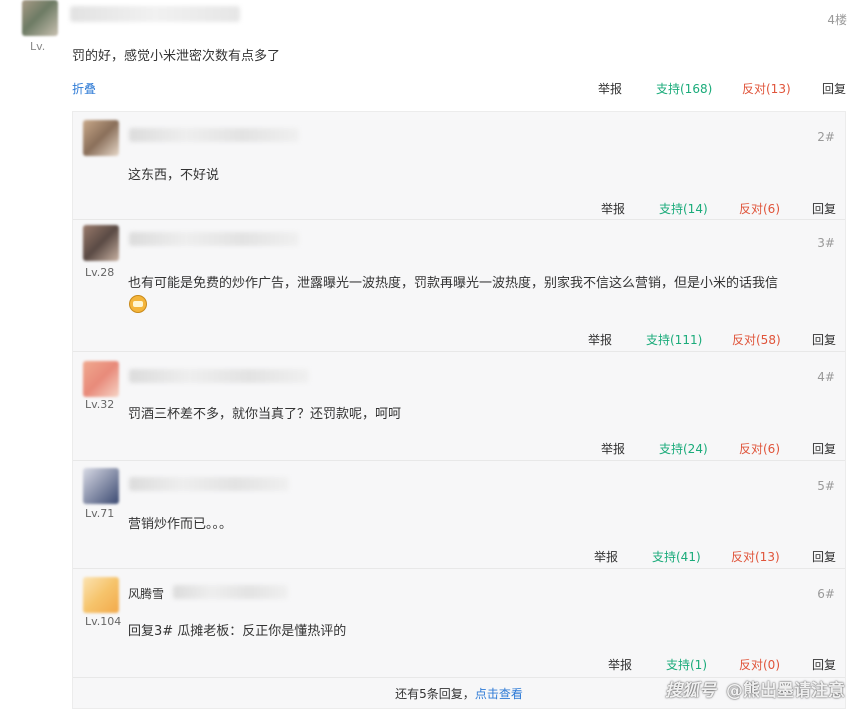 The width and height of the screenshot is (859, 709). What do you see at coordinates (459, 208) in the screenshot?
I see `reply-actions: 举报 支持(14) 反对(6) 回复` at bounding box center [459, 208].